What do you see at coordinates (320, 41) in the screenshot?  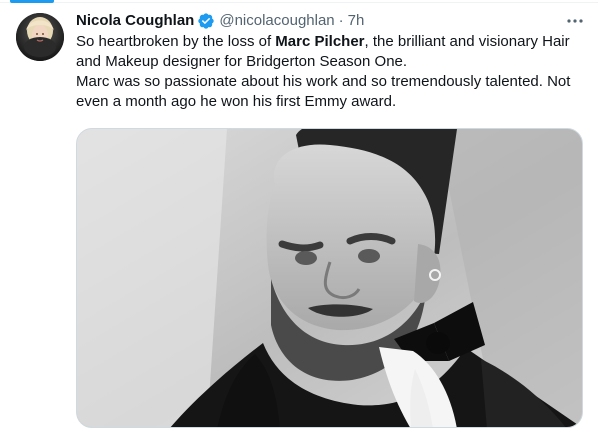 I see `tweet-text-bold-name: Marc Pilcher` at bounding box center [320, 41].